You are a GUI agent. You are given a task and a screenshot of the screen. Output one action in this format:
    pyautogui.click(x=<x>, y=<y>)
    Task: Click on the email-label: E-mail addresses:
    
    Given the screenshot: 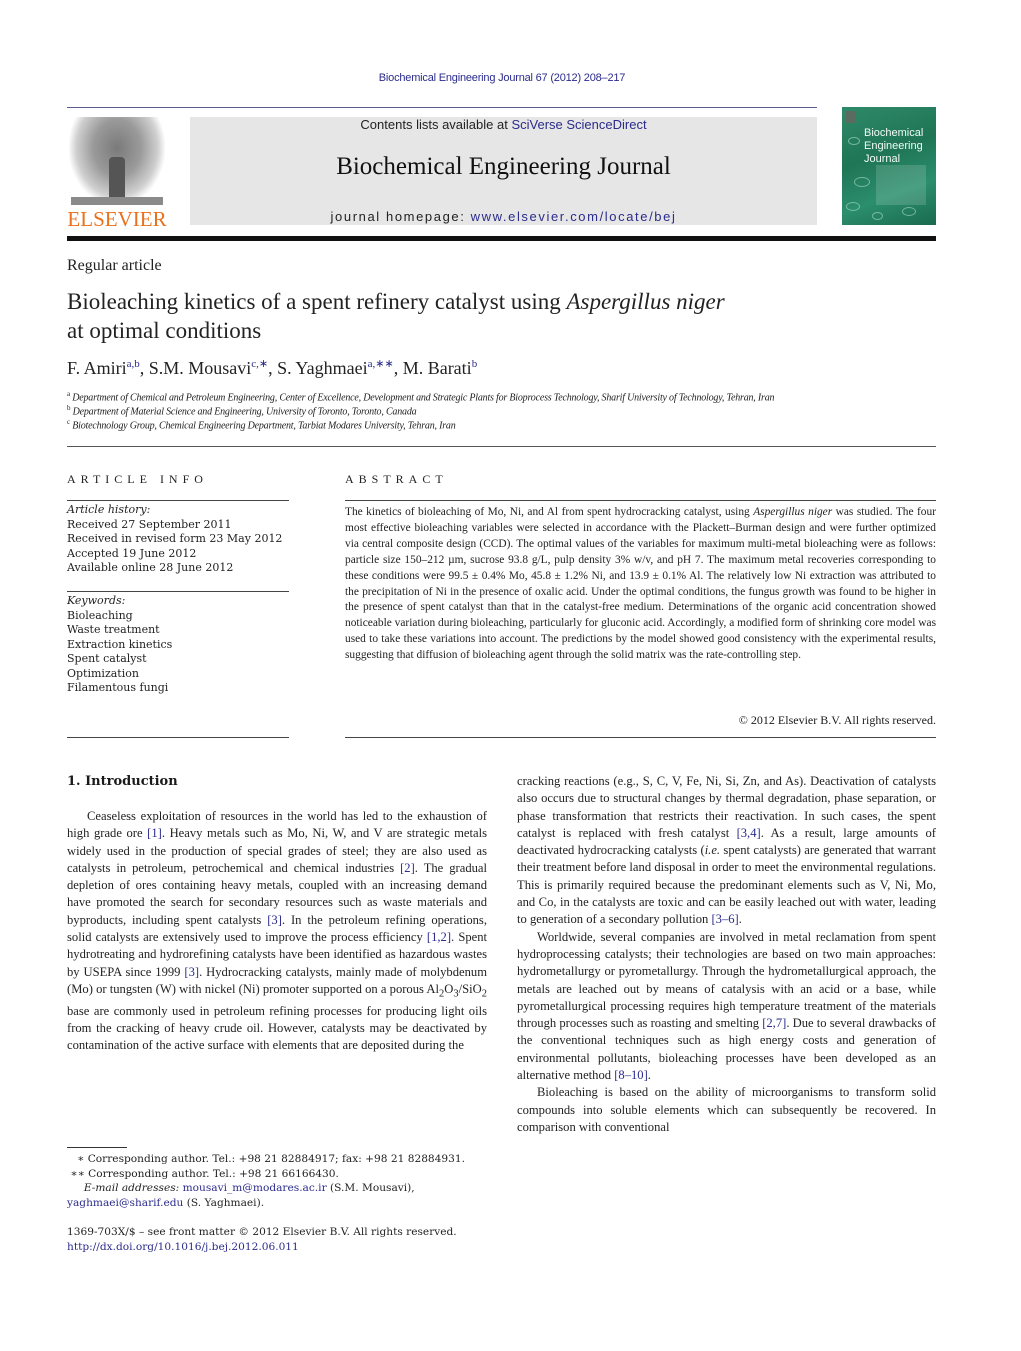 What is the action you would take?
    pyautogui.click(x=131, y=1188)
    